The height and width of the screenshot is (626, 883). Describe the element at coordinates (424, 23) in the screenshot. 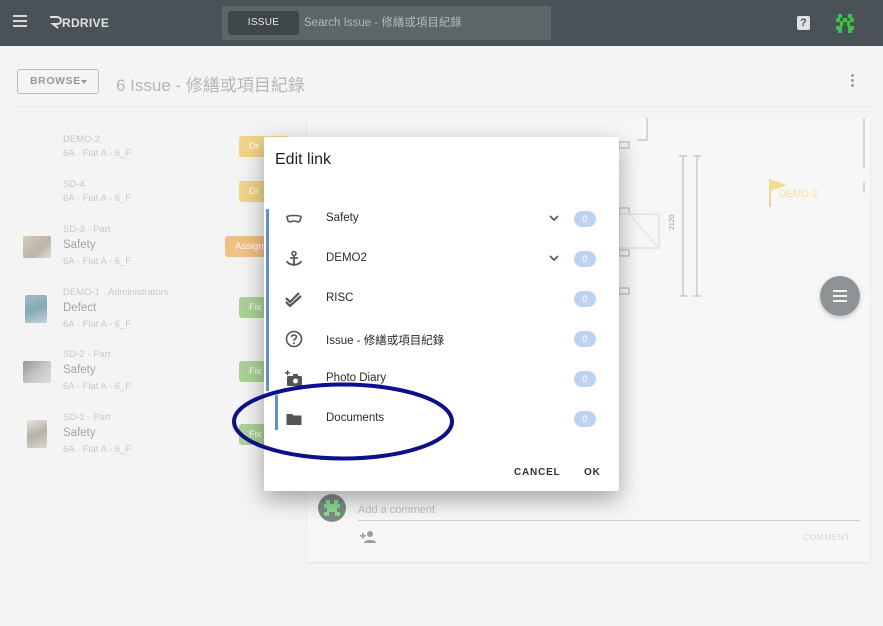

I see `search-input` at that location.